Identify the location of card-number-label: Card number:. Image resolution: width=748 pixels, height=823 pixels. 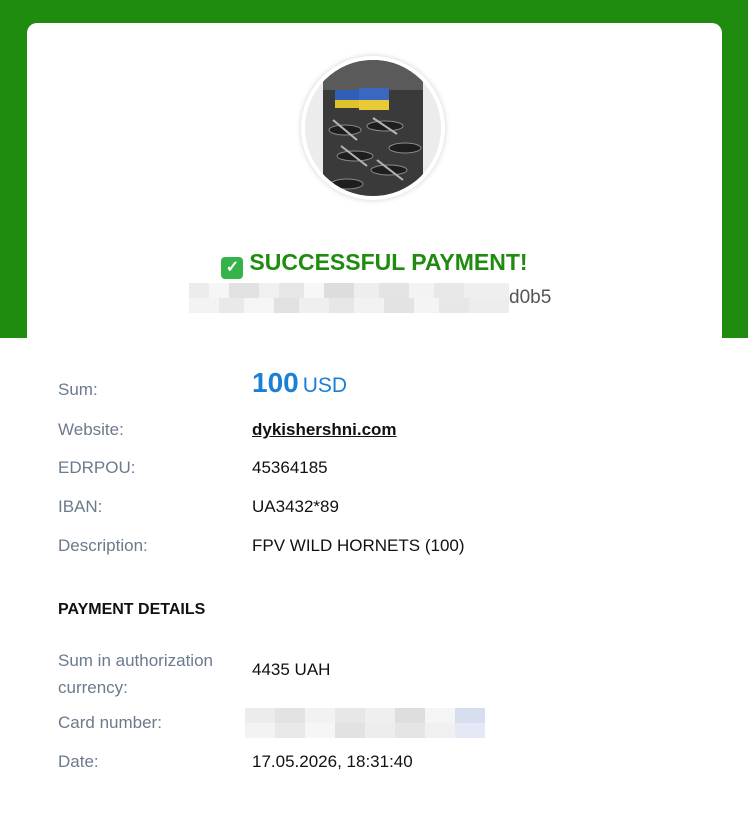
(110, 722).